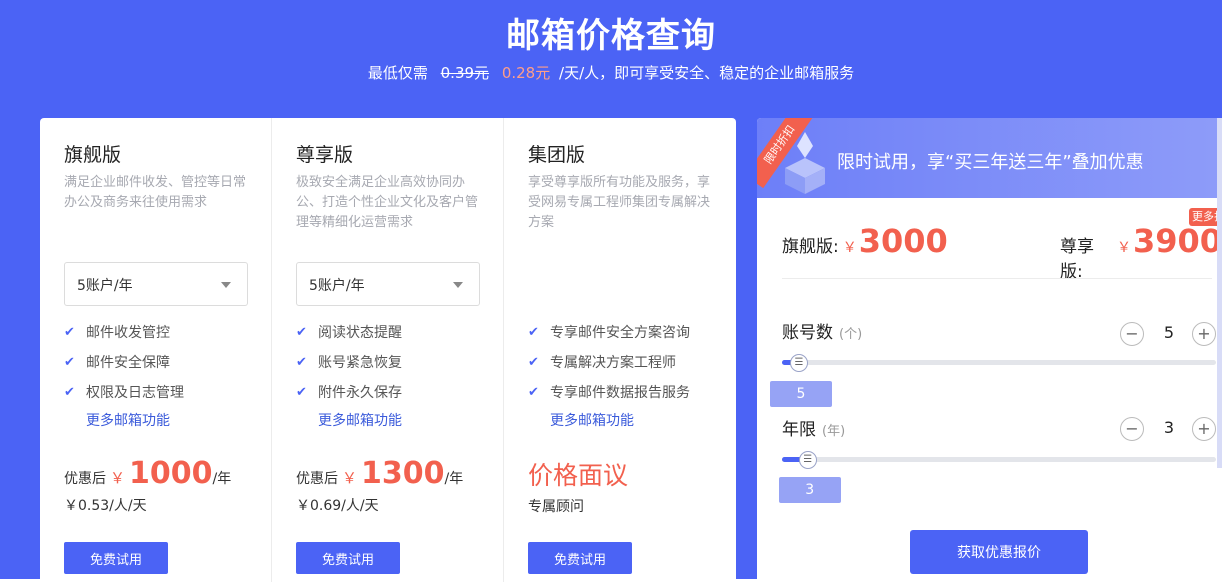 This screenshot has width=1222, height=582. What do you see at coordinates (807, 333) in the screenshot?
I see `accounts-label-text: 账号数` at bounding box center [807, 333].